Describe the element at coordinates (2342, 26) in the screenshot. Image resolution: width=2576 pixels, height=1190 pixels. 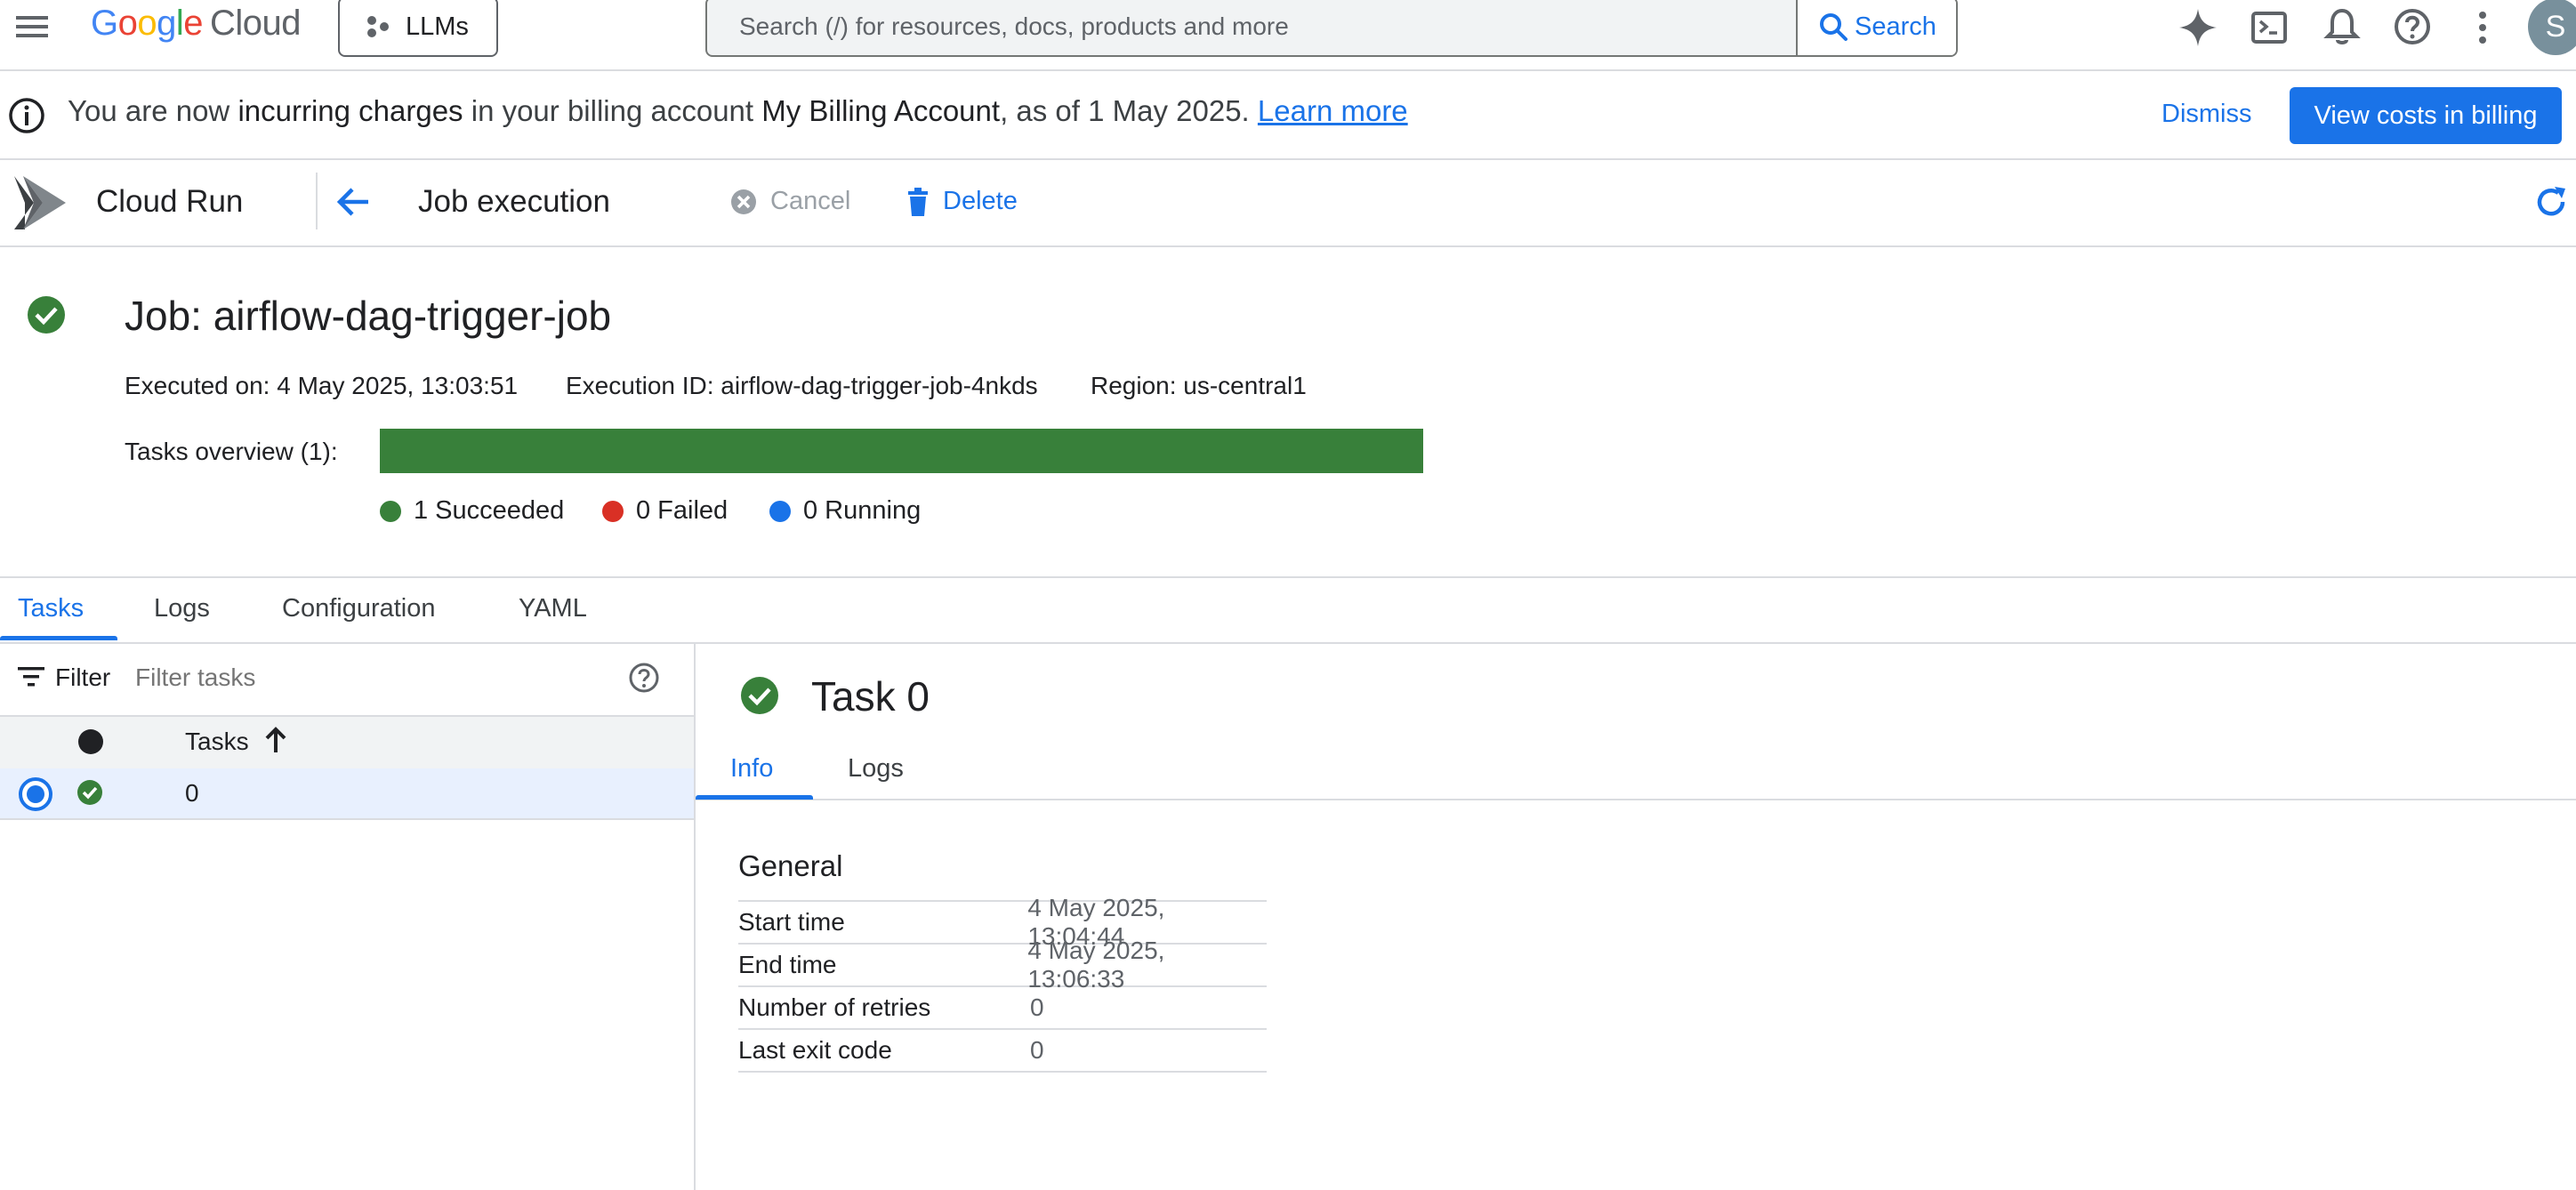
I see `notifications-icon` at that location.